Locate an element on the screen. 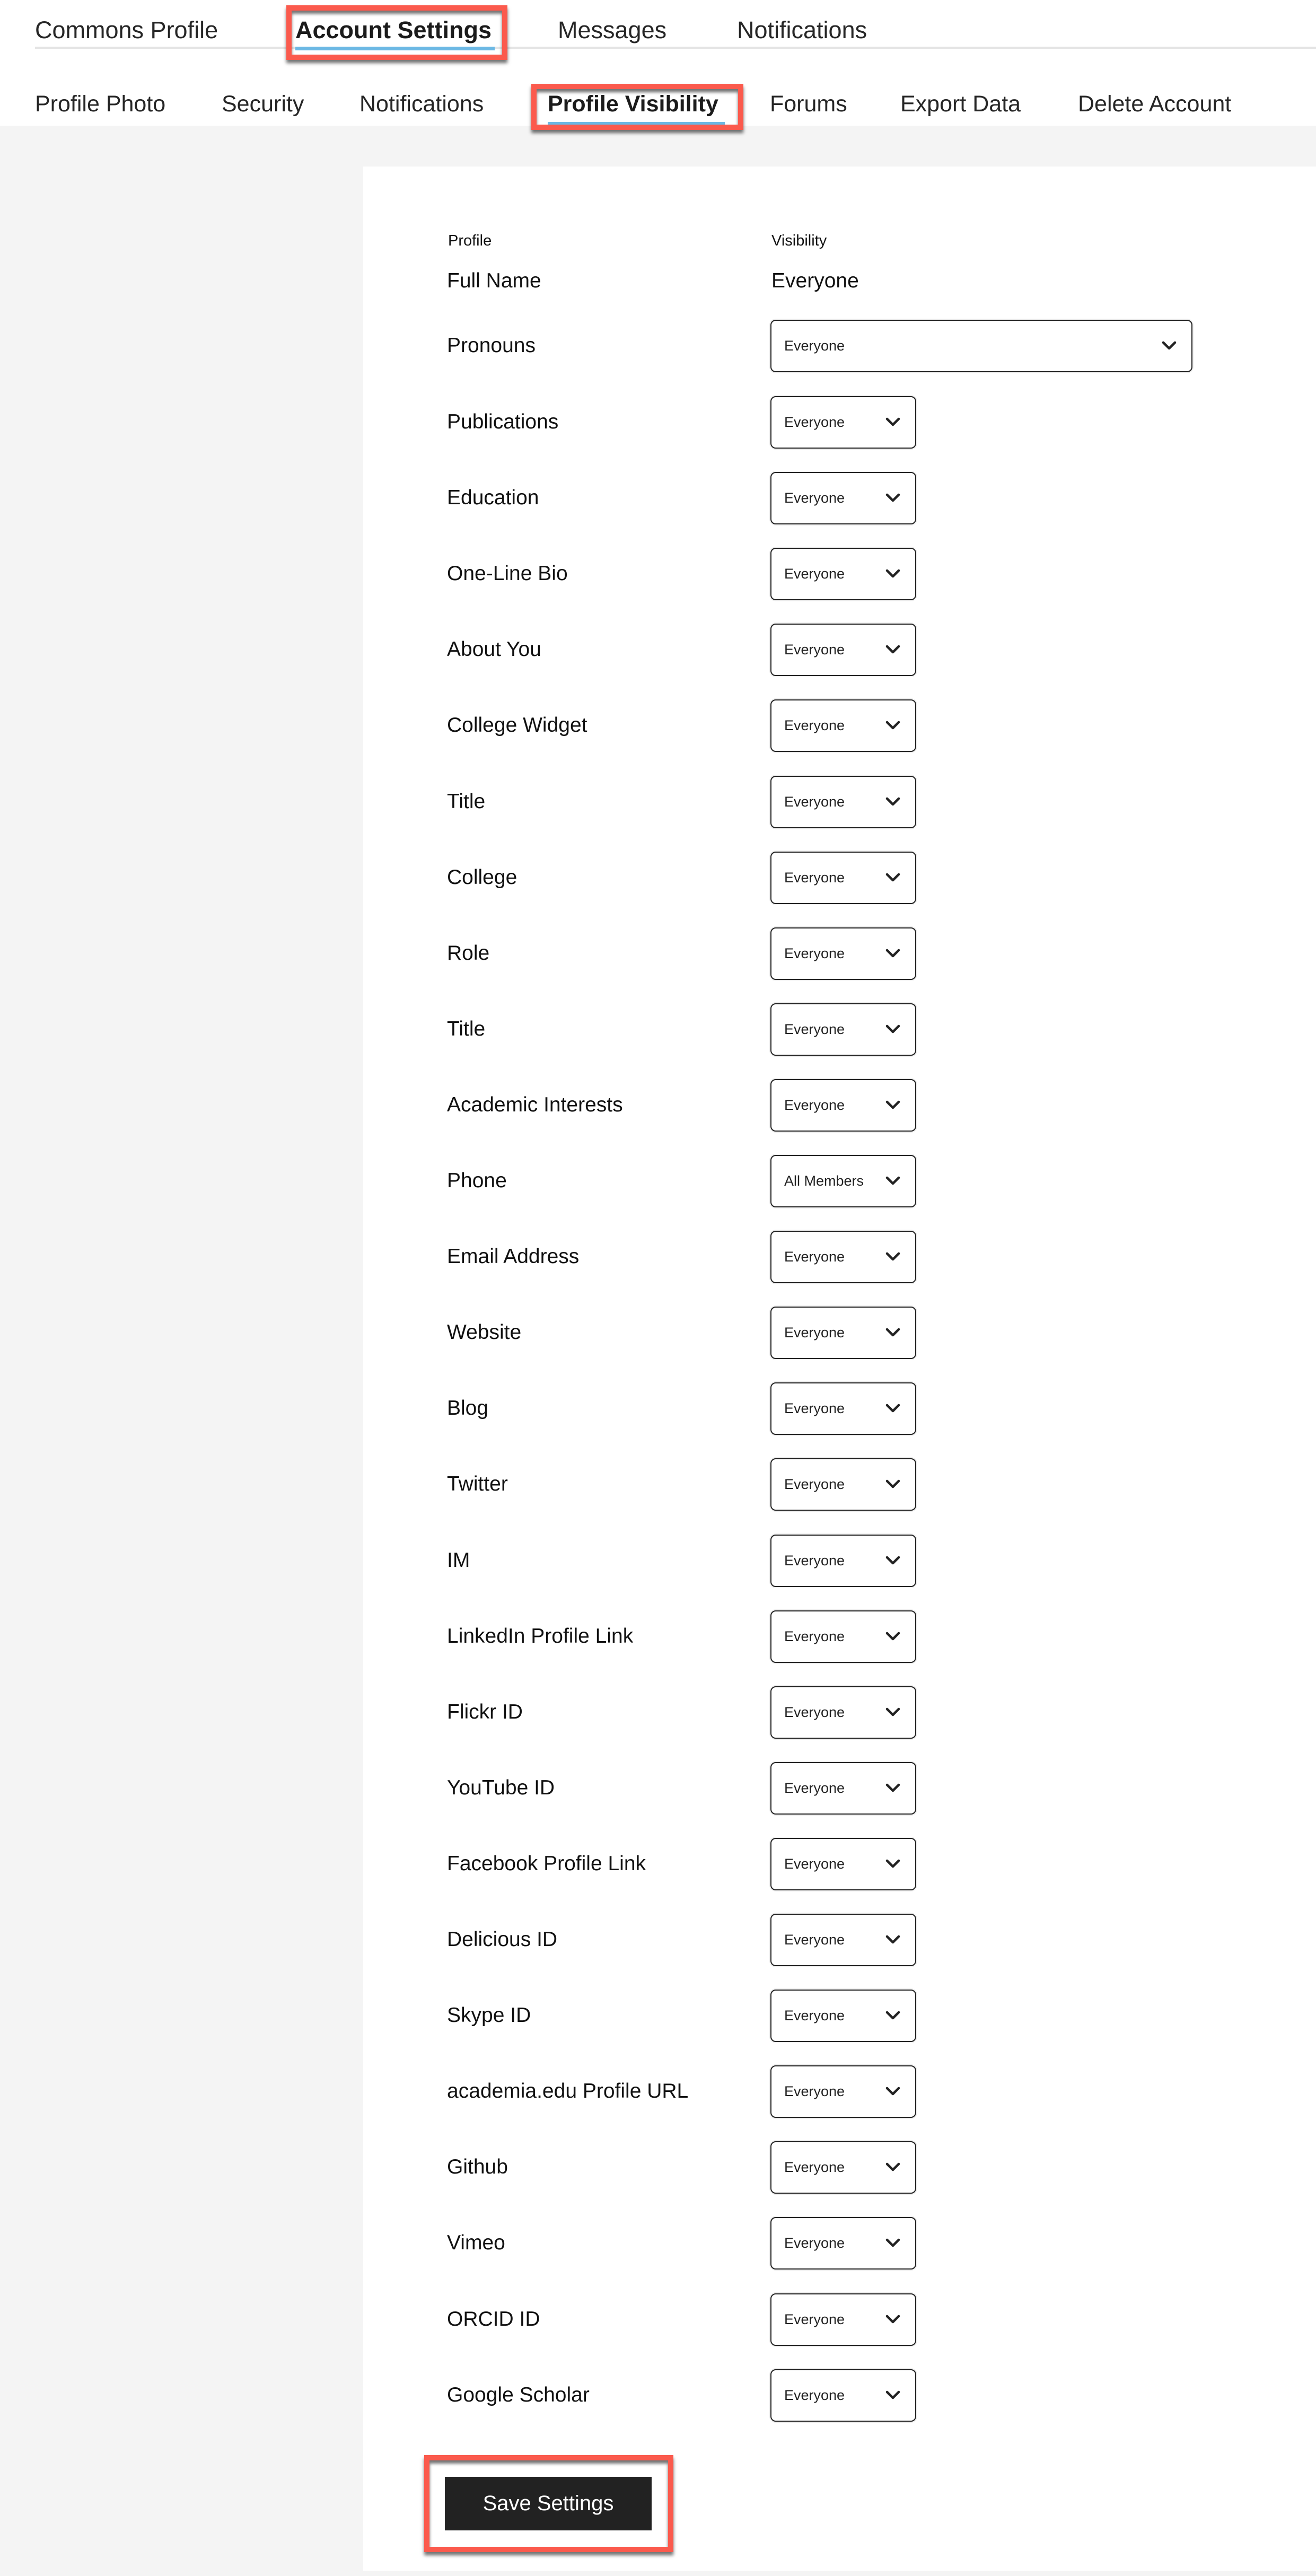 This screenshot has width=1316, height=2576. tab-commons-profile: Commons Profile is located at coordinates (126, 30).